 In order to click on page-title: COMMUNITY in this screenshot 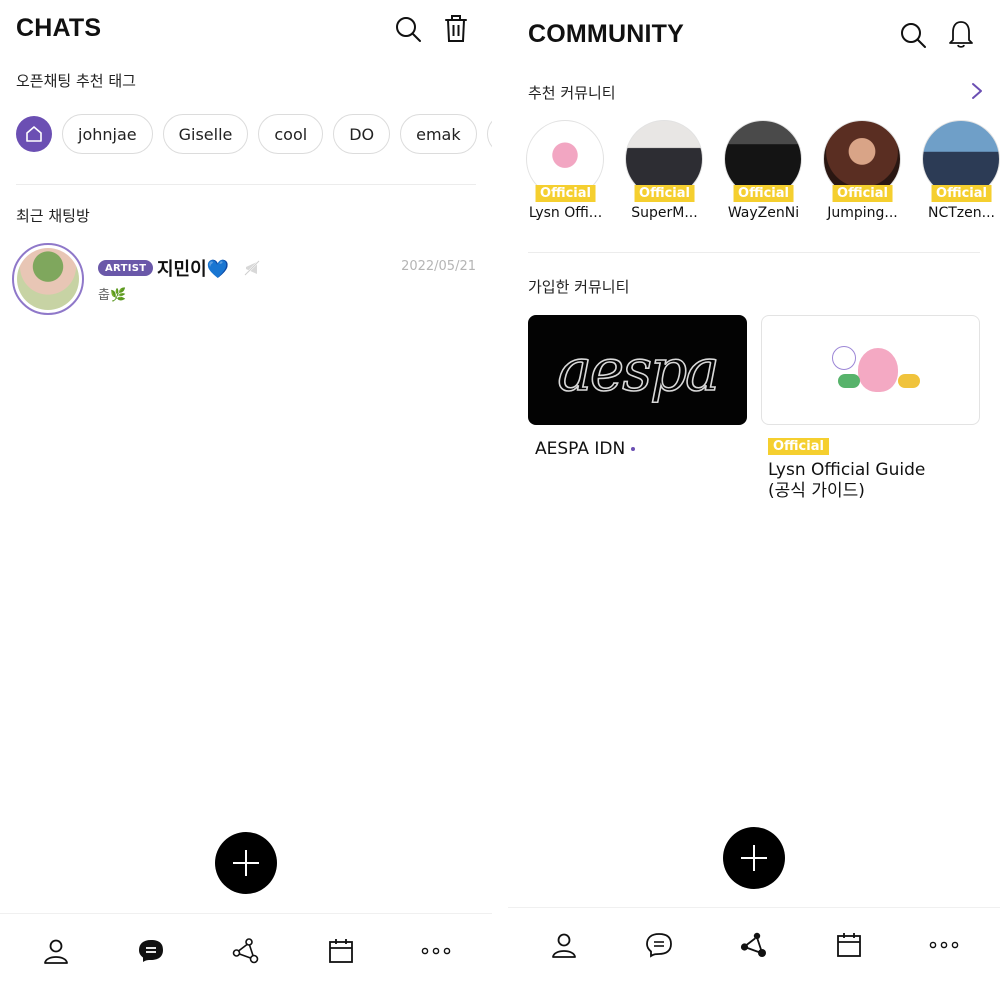, I will do `click(606, 34)`.